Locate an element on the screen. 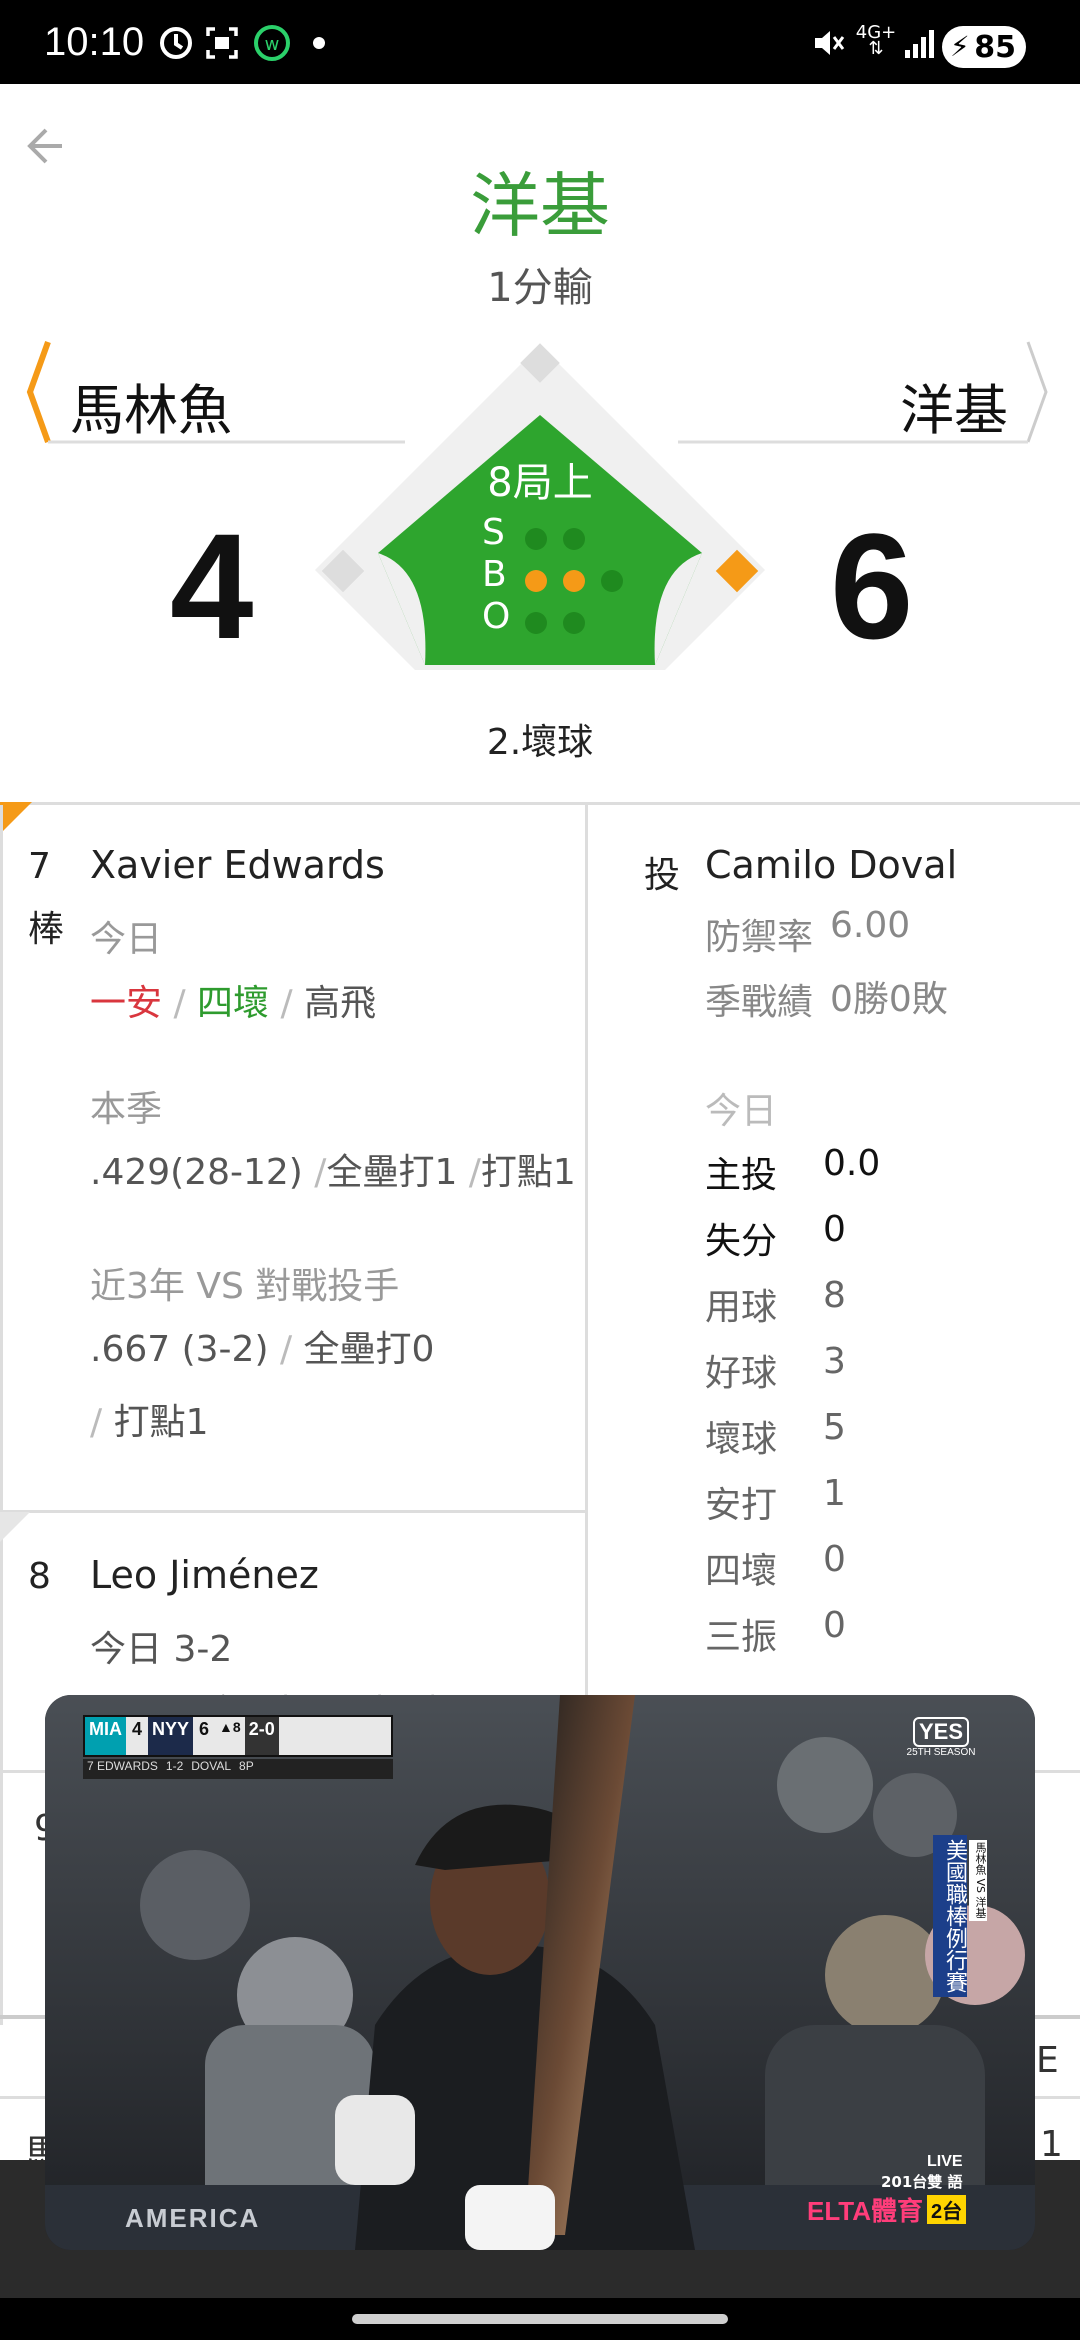  side-banner-sub-text: 馬林魚 VS 洋基 is located at coordinates (980, 1880).